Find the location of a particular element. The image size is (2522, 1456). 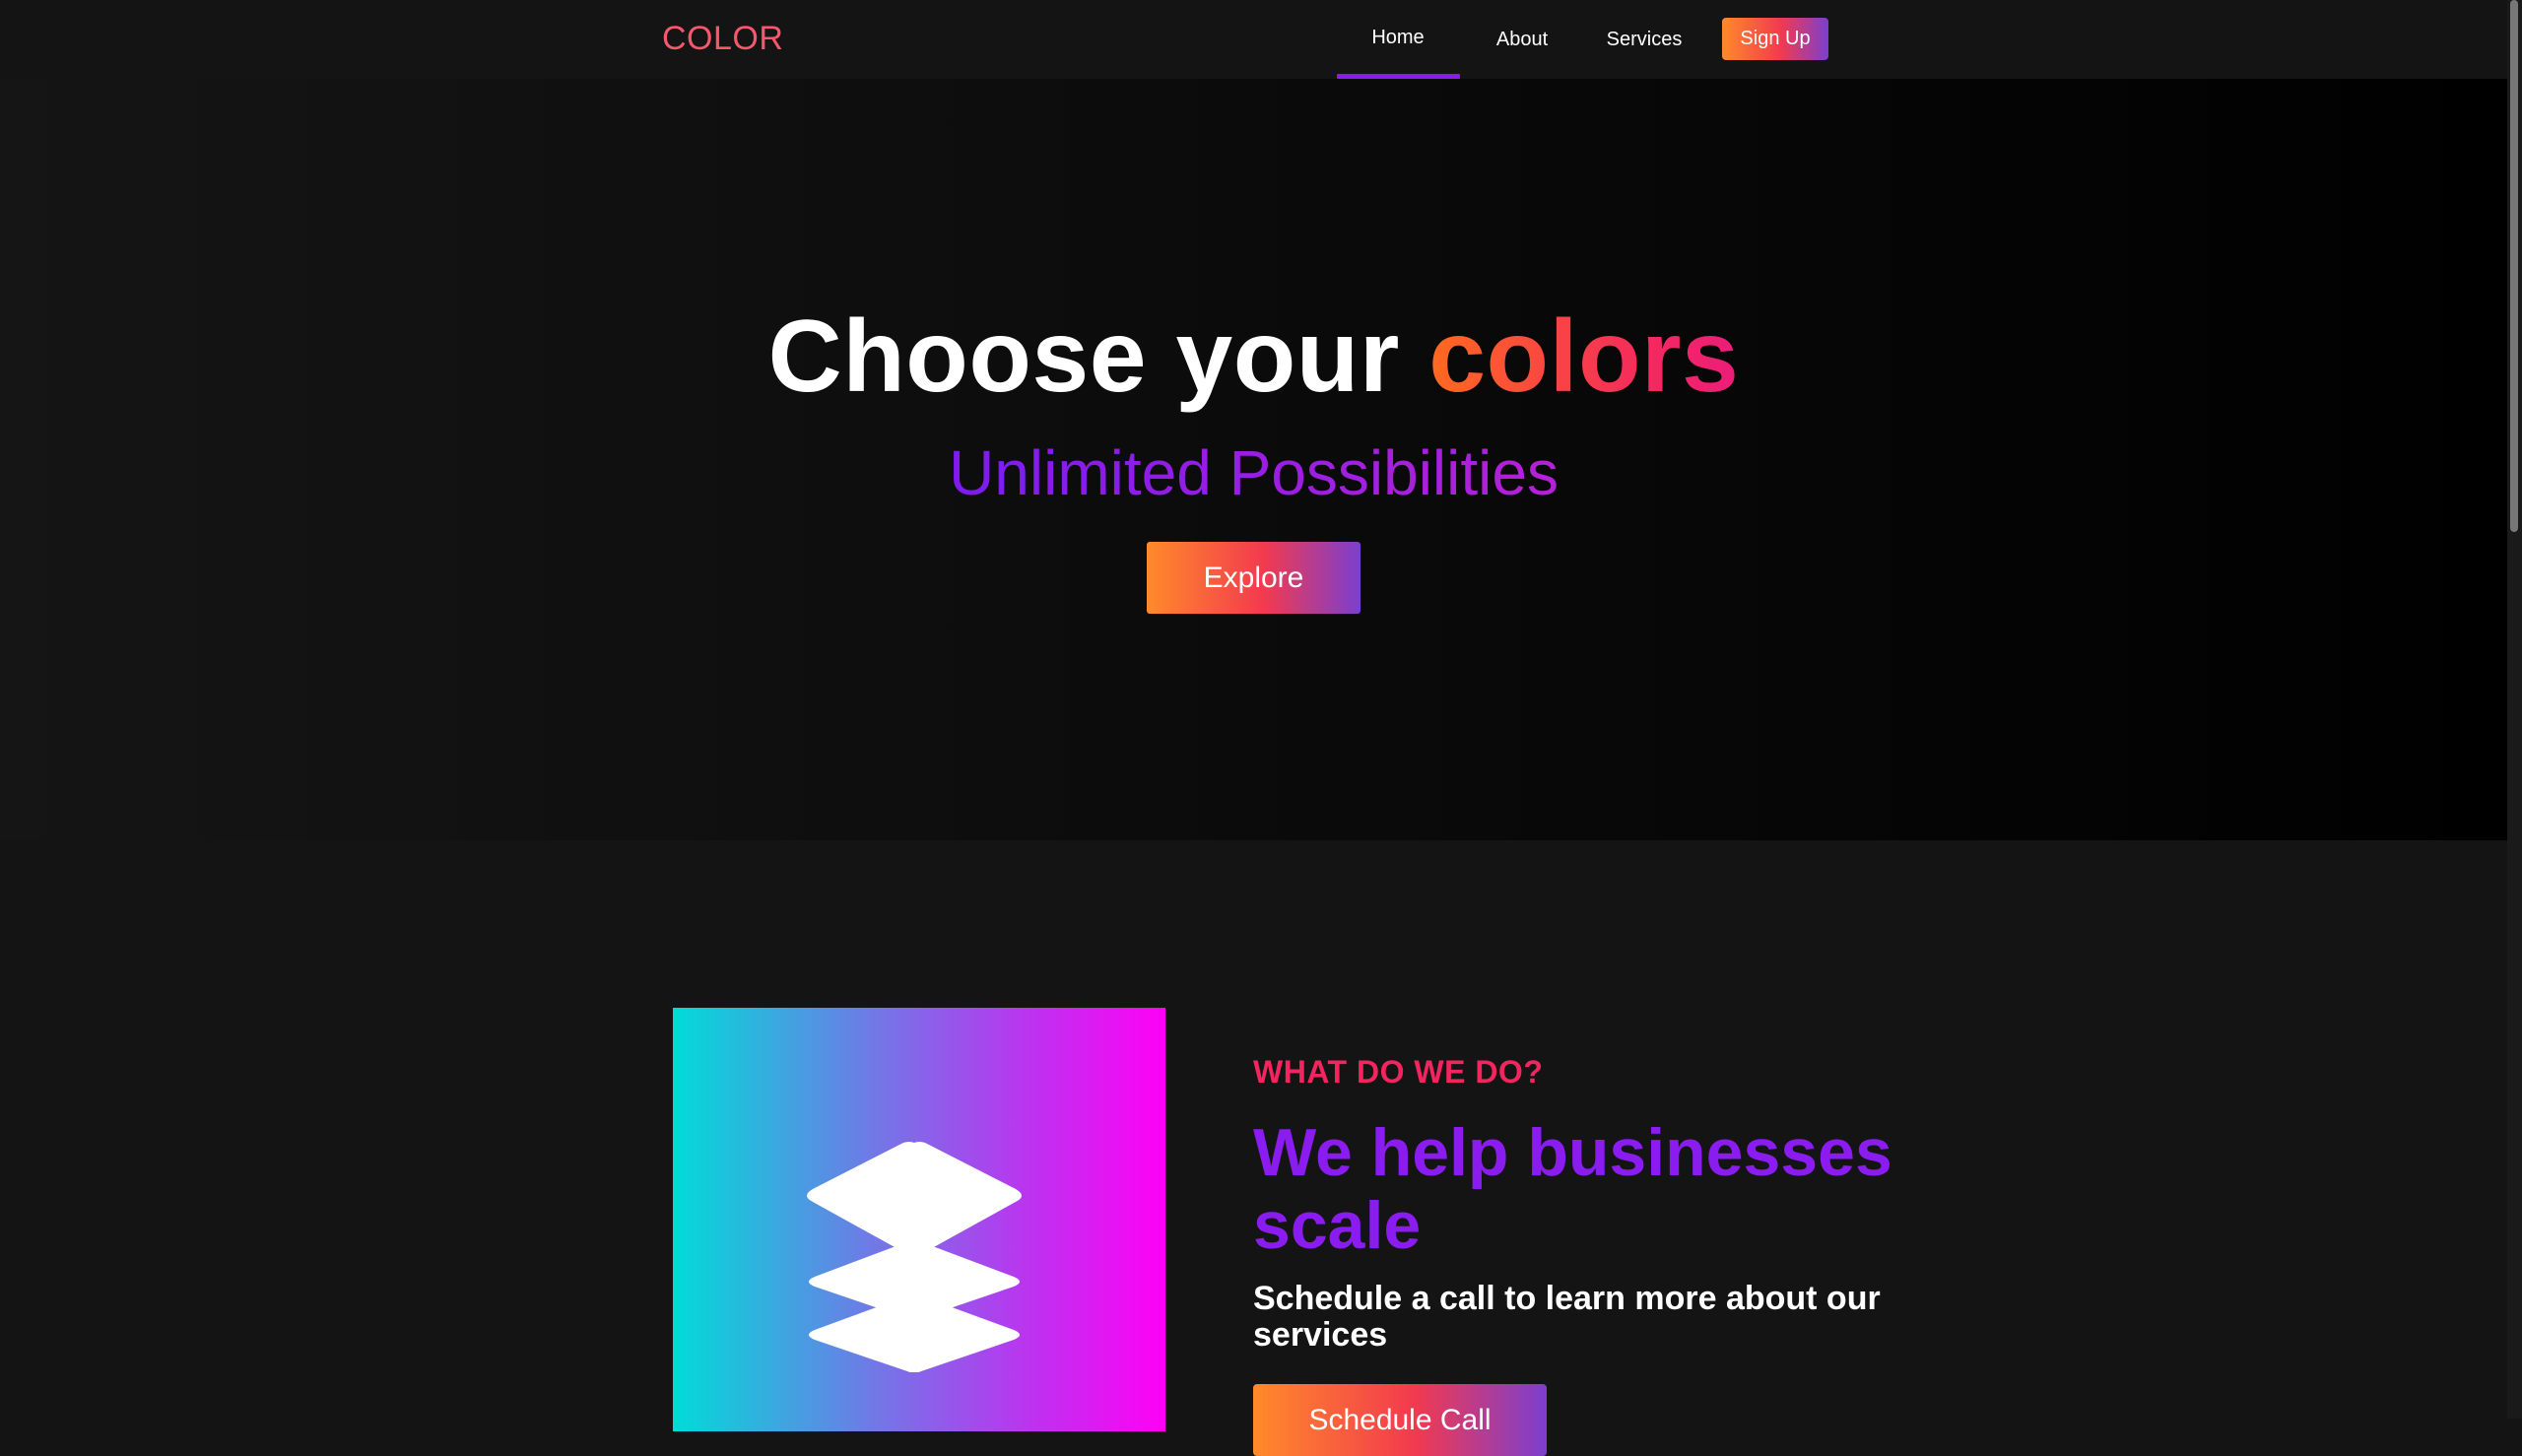

nav-link-home: Home is located at coordinates (1398, 37).